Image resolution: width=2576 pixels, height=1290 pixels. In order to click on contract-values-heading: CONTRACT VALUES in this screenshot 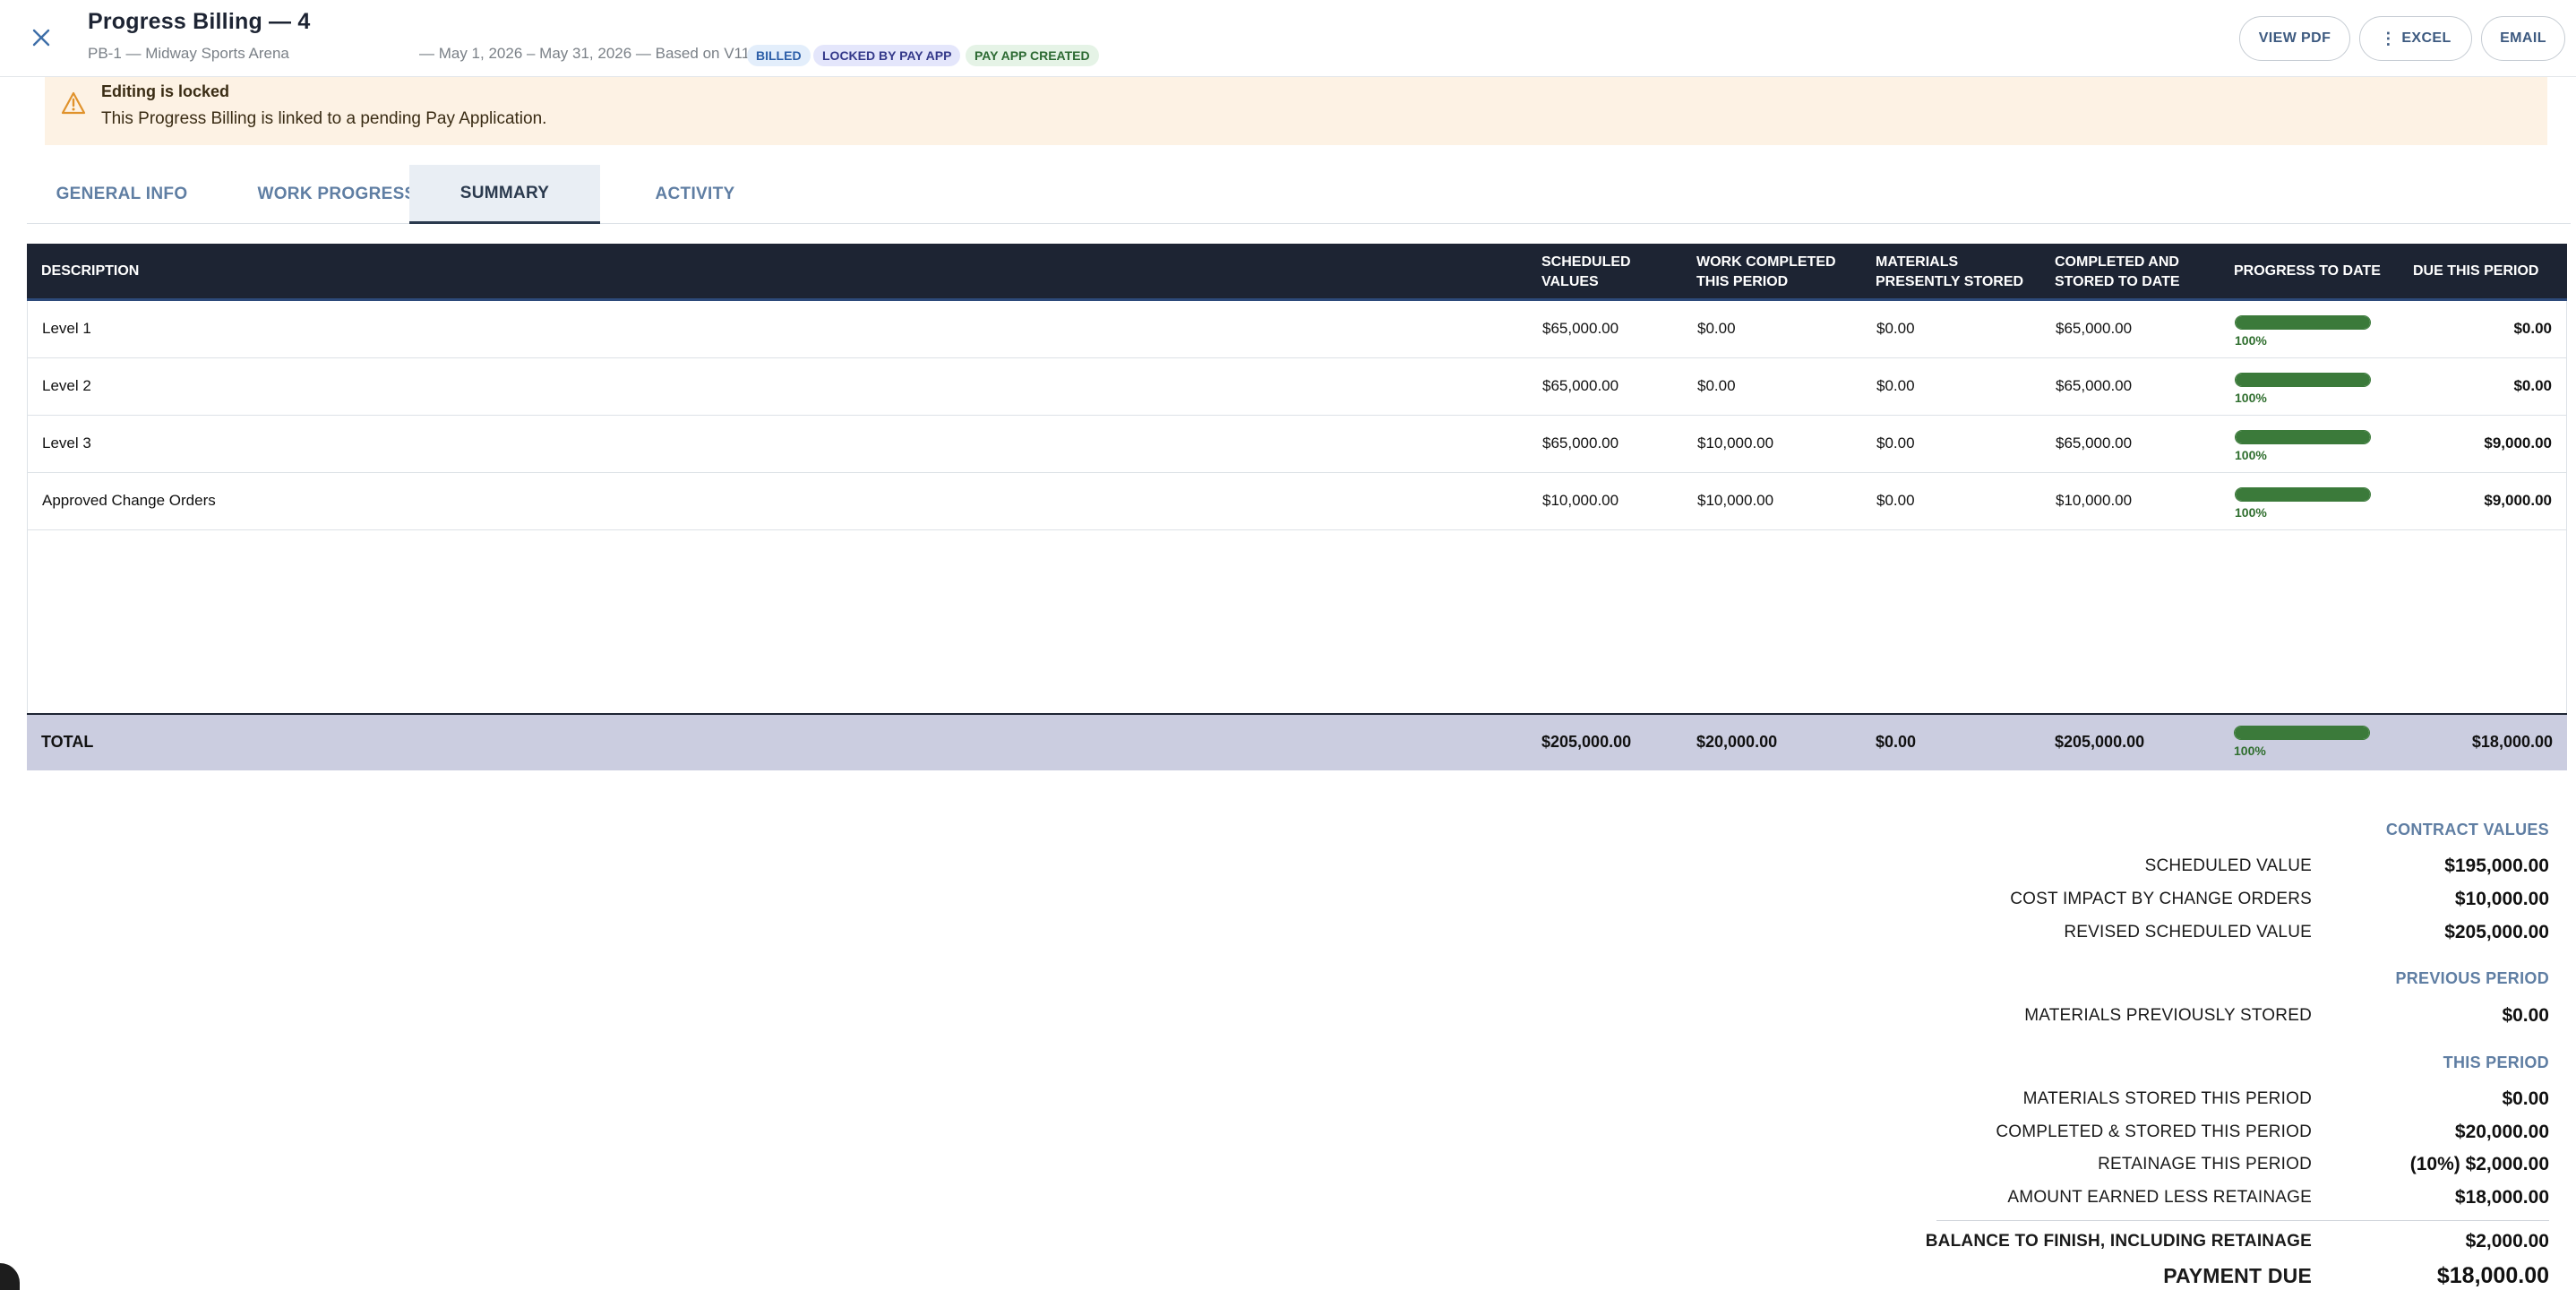, I will do `click(2467, 829)`.